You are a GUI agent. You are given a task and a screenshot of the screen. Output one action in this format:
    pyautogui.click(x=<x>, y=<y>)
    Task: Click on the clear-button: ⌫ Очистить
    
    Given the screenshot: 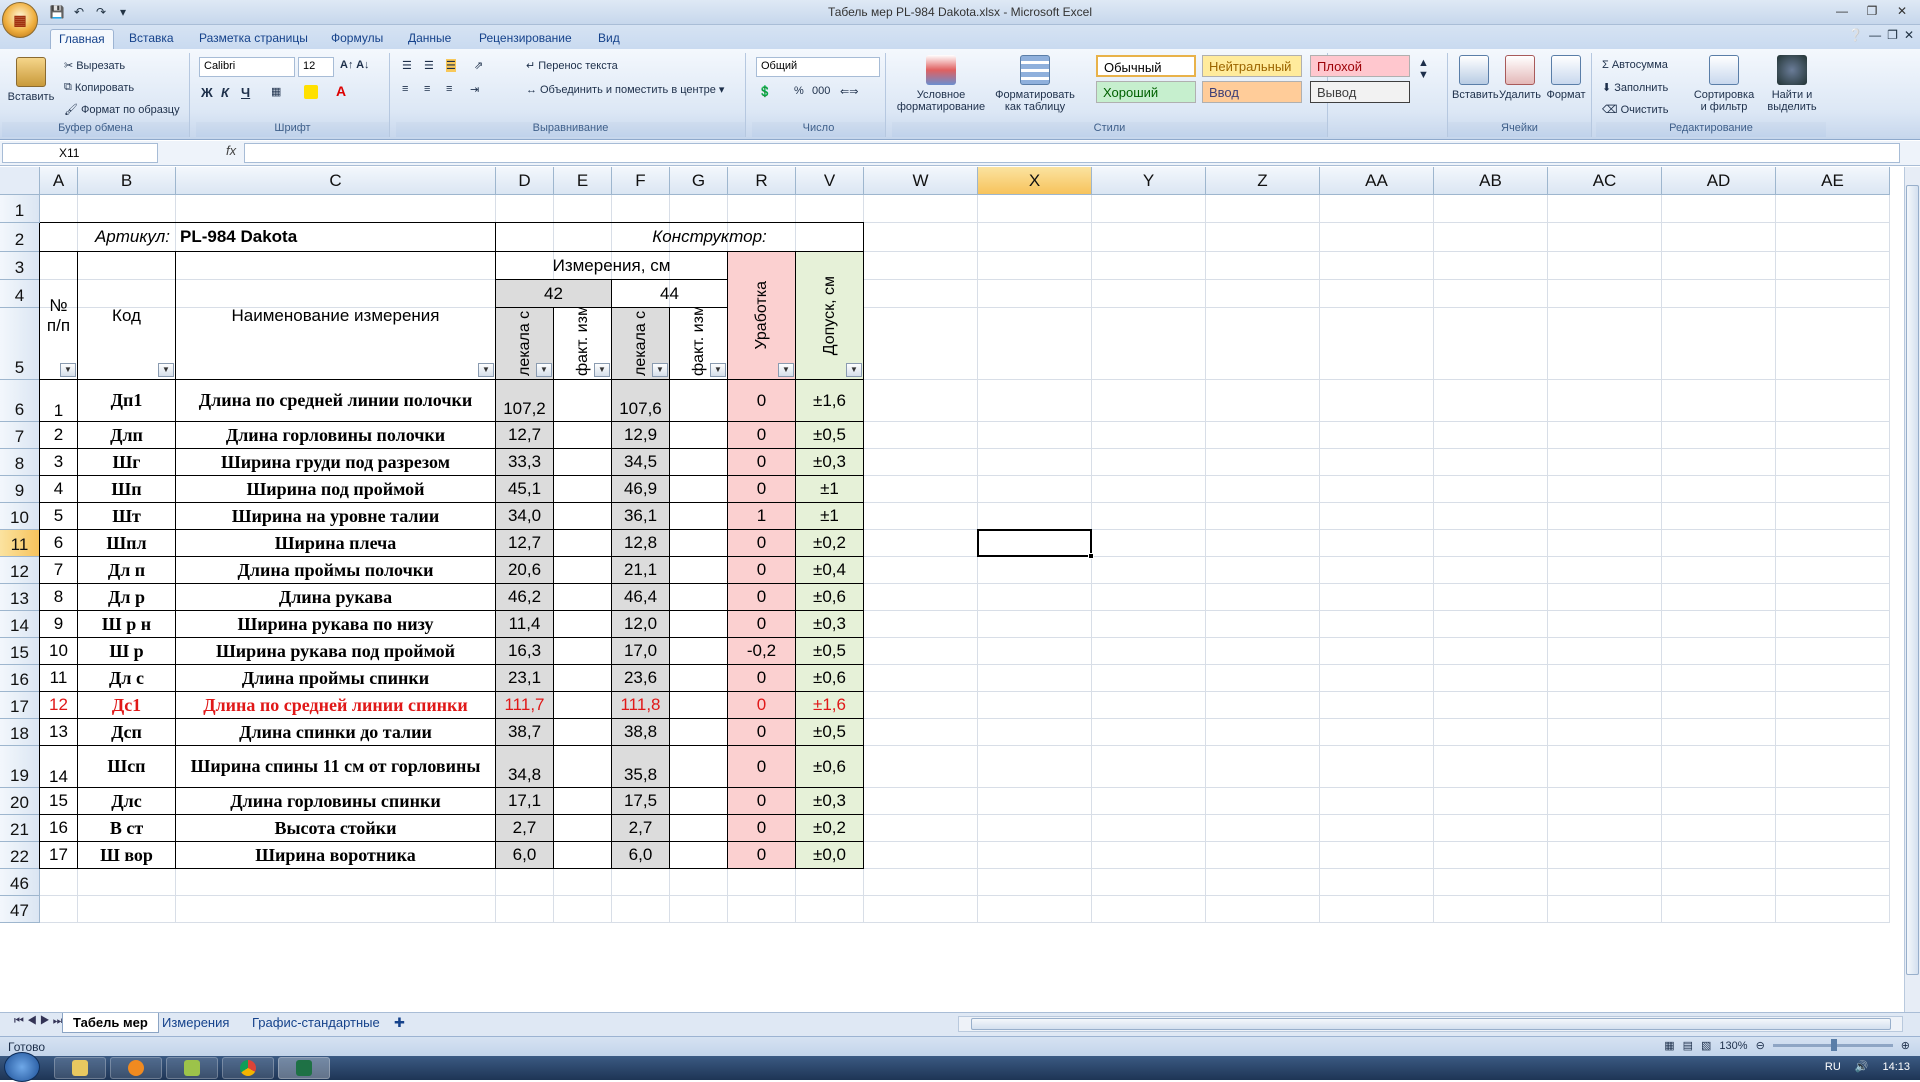 What is the action you would take?
    pyautogui.click(x=1635, y=110)
    